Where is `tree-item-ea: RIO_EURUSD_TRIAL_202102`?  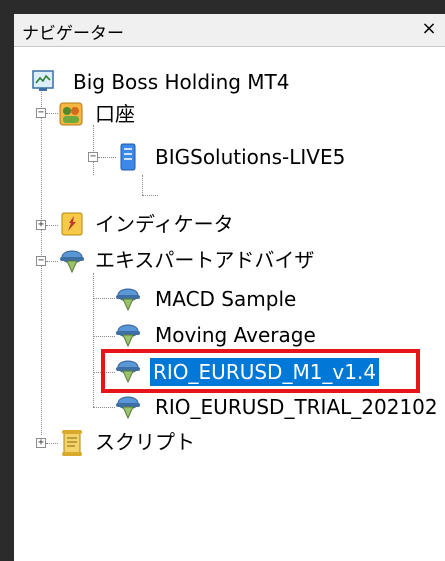
tree-item-ea: RIO_EURUSD_TRIAL_202102 is located at coordinates (279, 408).